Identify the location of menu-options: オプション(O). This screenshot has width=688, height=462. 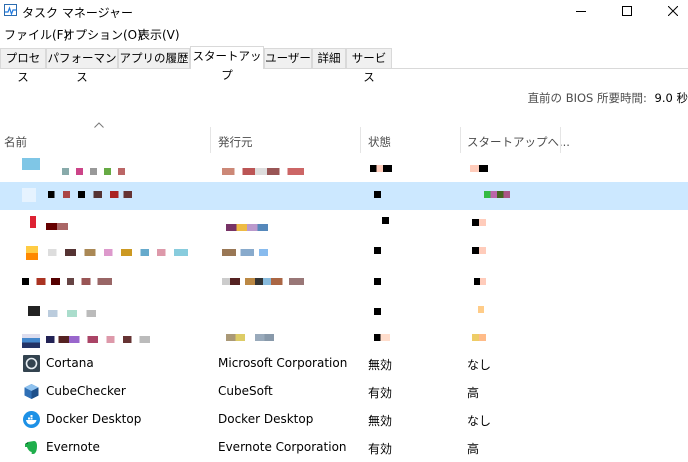
(102, 34).